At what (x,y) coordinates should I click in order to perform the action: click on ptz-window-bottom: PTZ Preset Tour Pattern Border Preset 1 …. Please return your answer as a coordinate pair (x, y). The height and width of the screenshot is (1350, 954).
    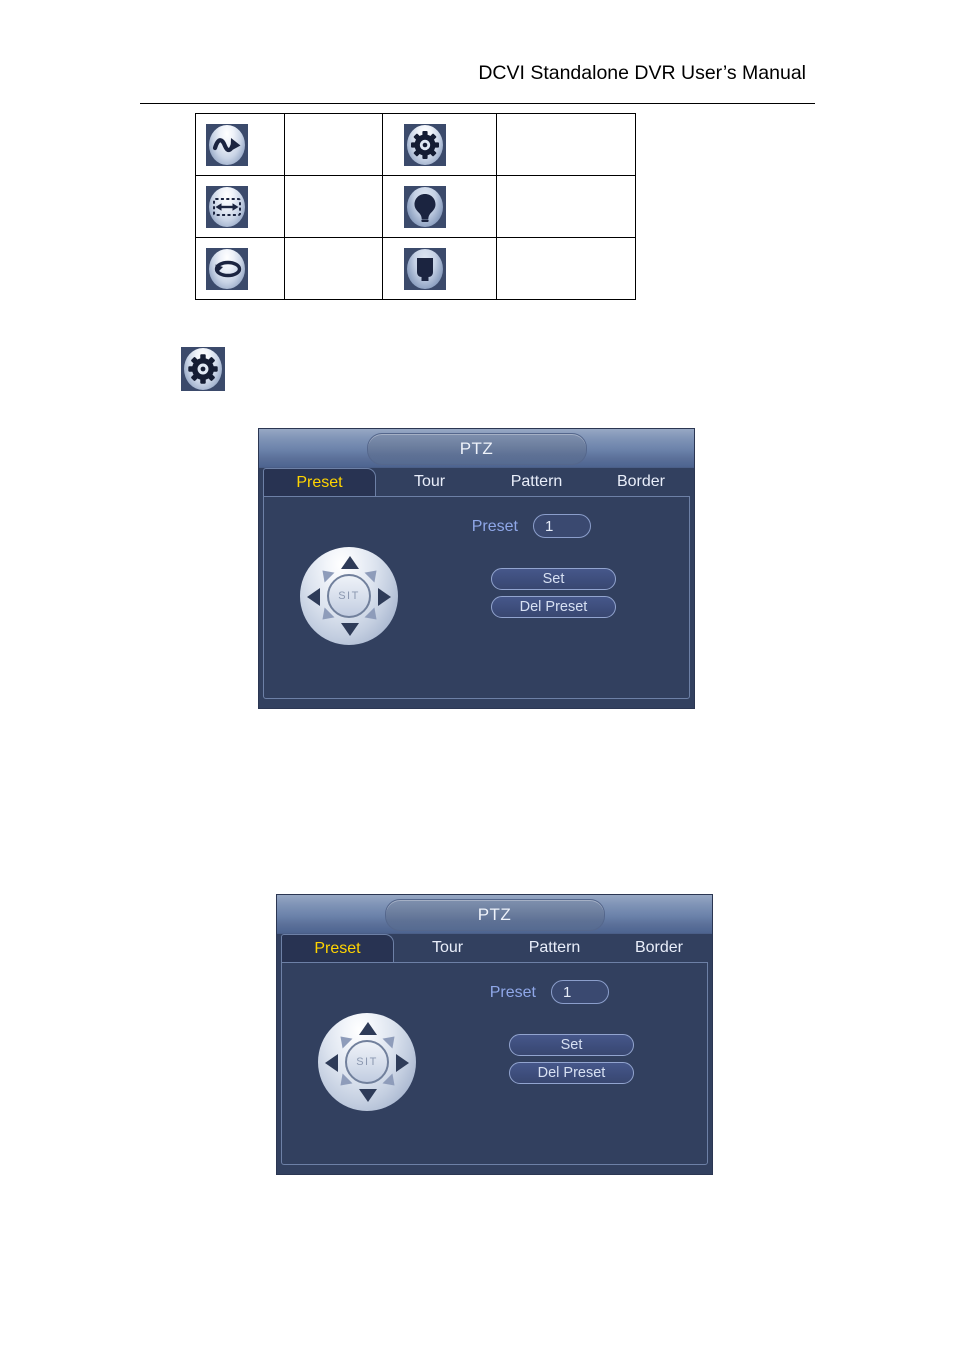
    Looking at the image, I should click on (494, 1034).